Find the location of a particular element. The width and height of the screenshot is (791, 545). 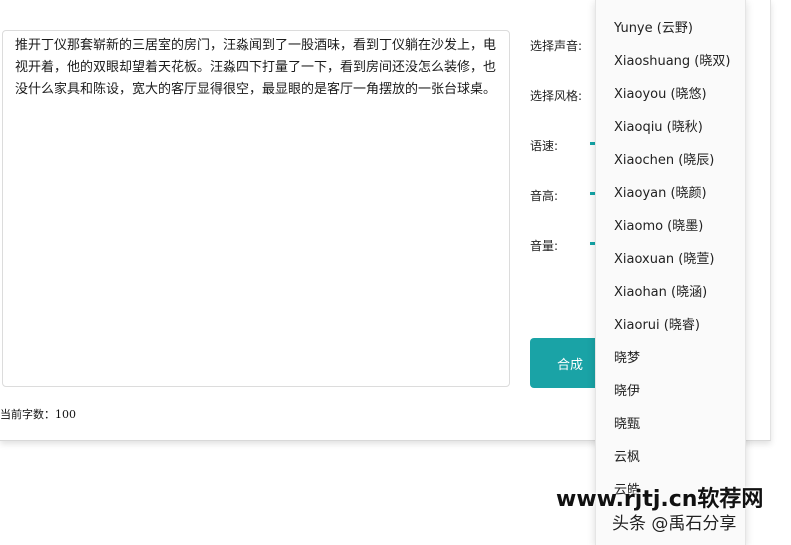

pitch-label: 音高: is located at coordinates (544, 196).